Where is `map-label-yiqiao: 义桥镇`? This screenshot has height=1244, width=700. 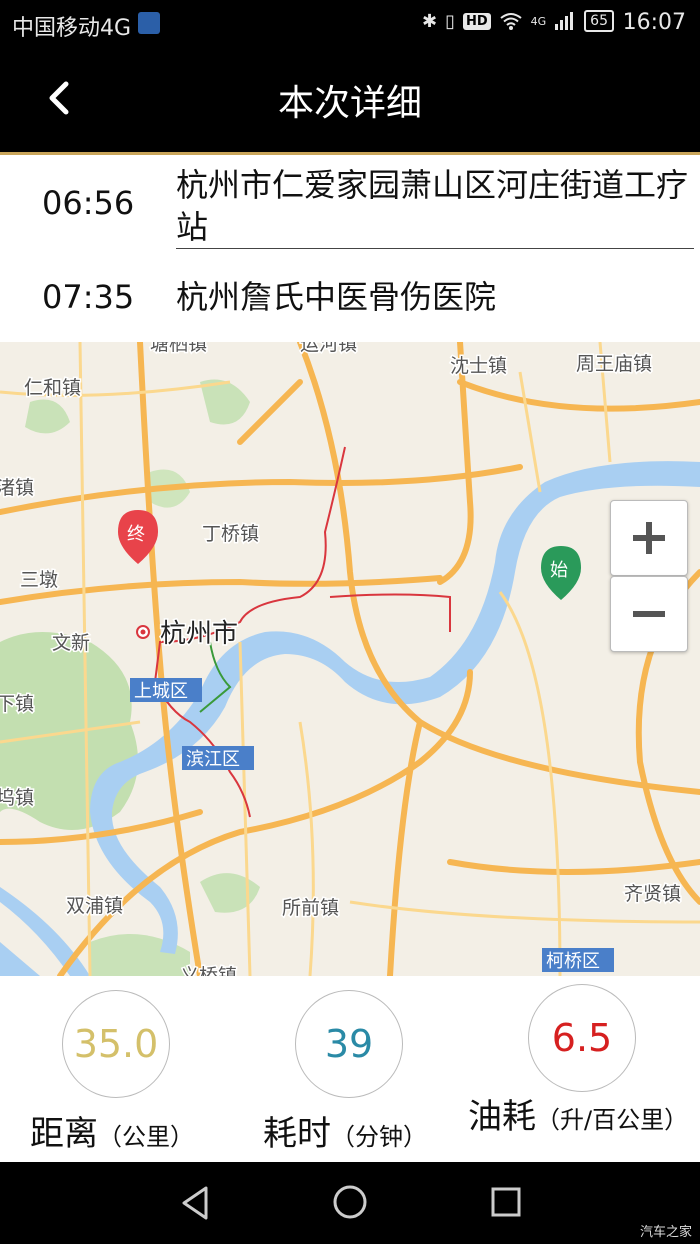
map-label-yiqiao: 义桥镇 is located at coordinates (208, 970).